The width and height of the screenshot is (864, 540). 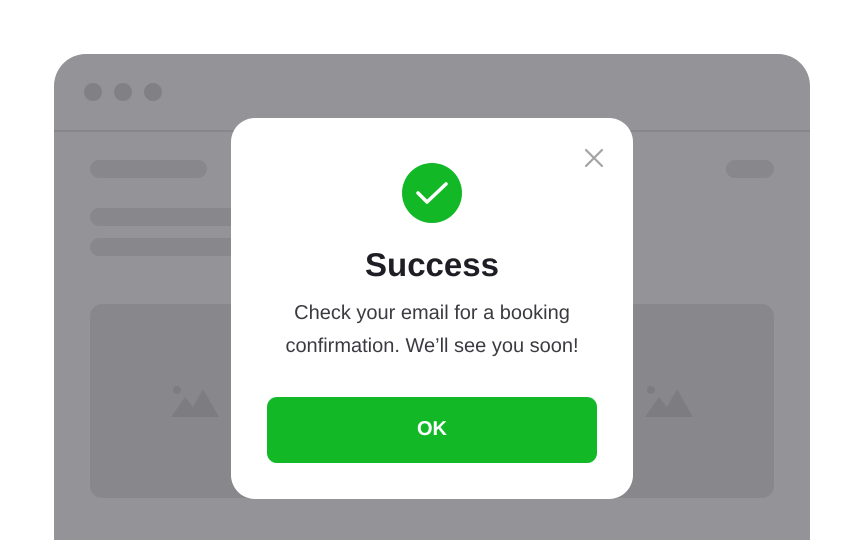 What do you see at coordinates (432, 429) in the screenshot?
I see `ok-button: OK` at bounding box center [432, 429].